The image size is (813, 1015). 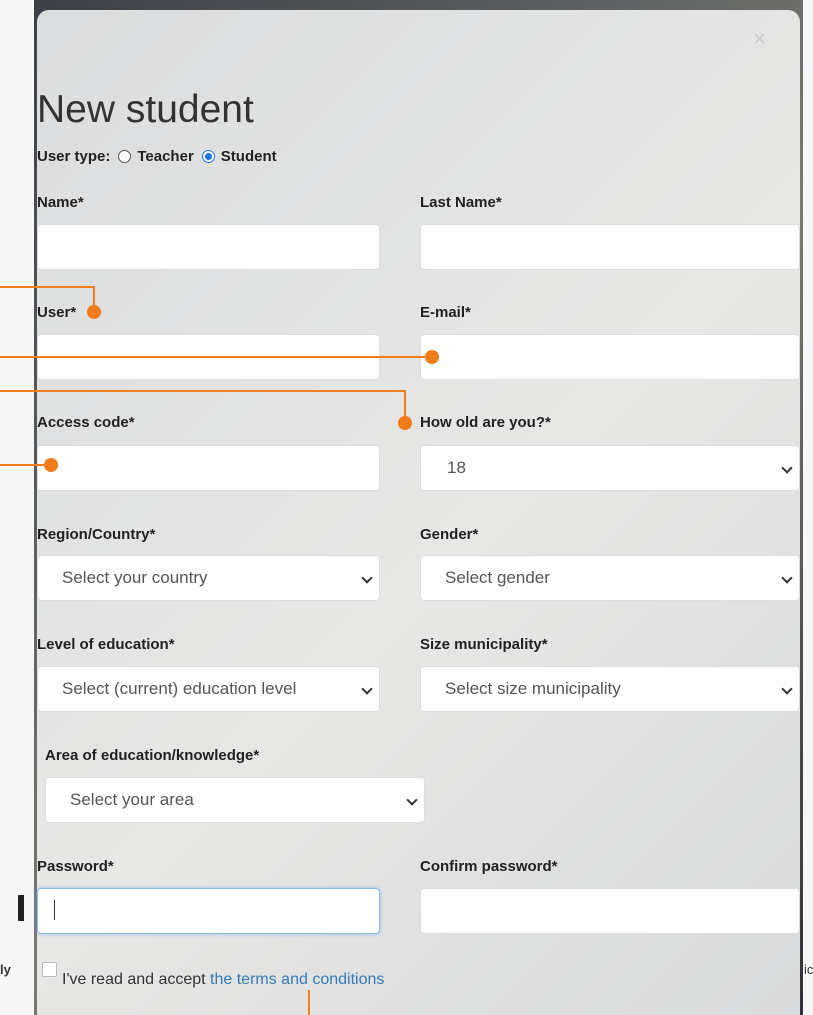 I want to click on name-label: Name*, so click(x=60, y=202).